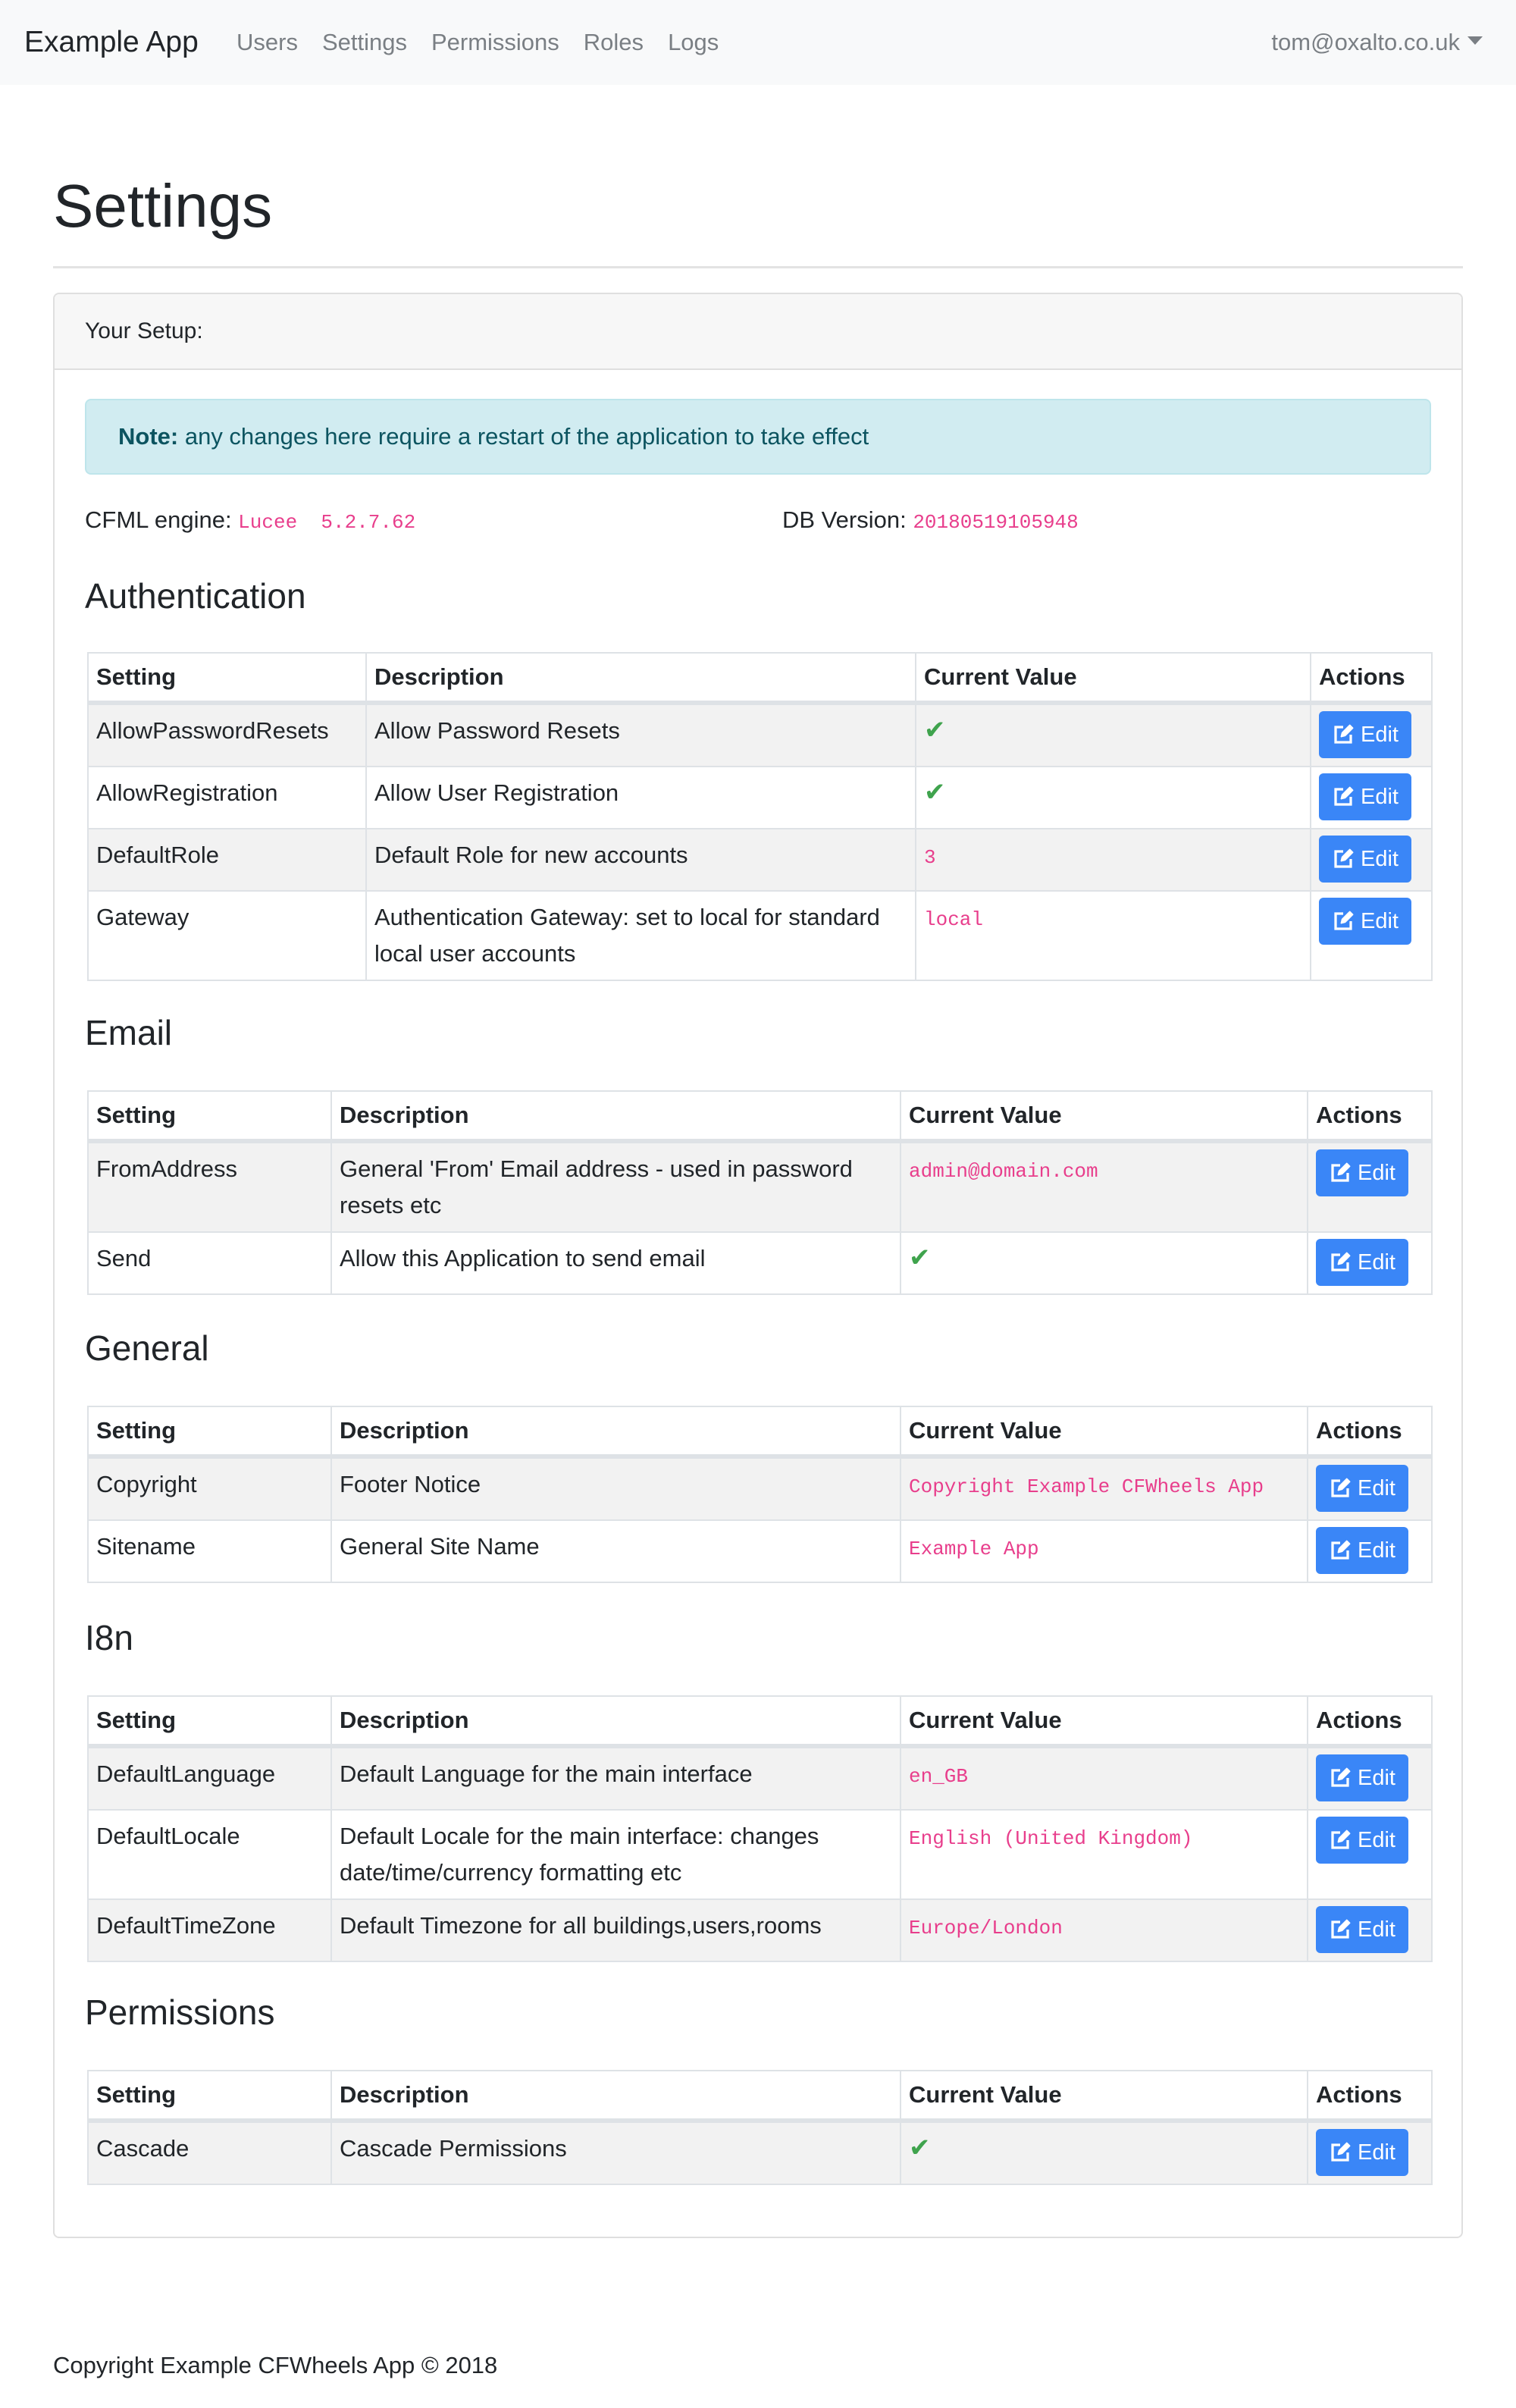 The image size is (1516, 2408). I want to click on setting-description: Allow this Application to send email, so click(615, 1263).